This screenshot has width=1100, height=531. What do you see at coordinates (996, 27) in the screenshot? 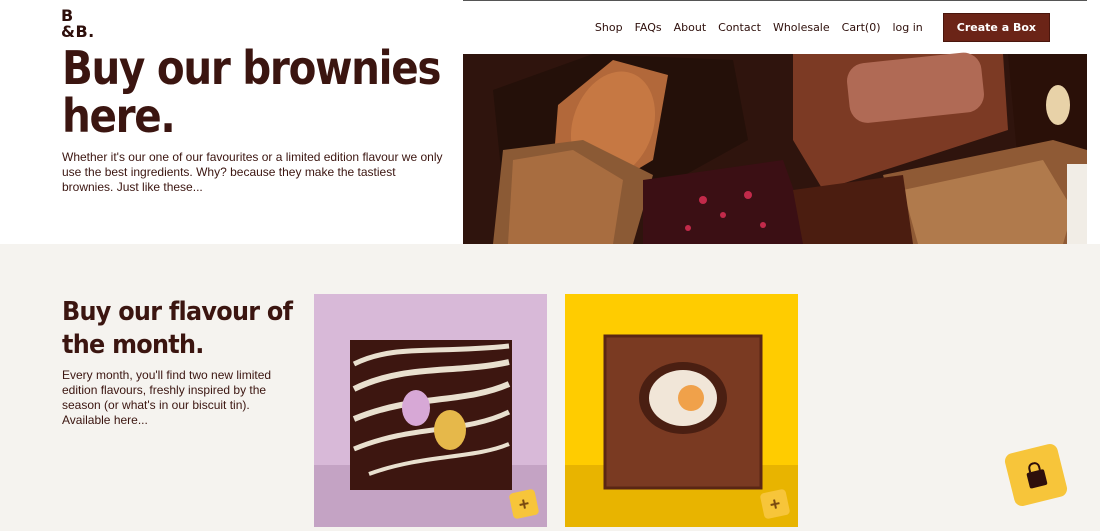
I see `create-a-box-button: Create a Box` at bounding box center [996, 27].